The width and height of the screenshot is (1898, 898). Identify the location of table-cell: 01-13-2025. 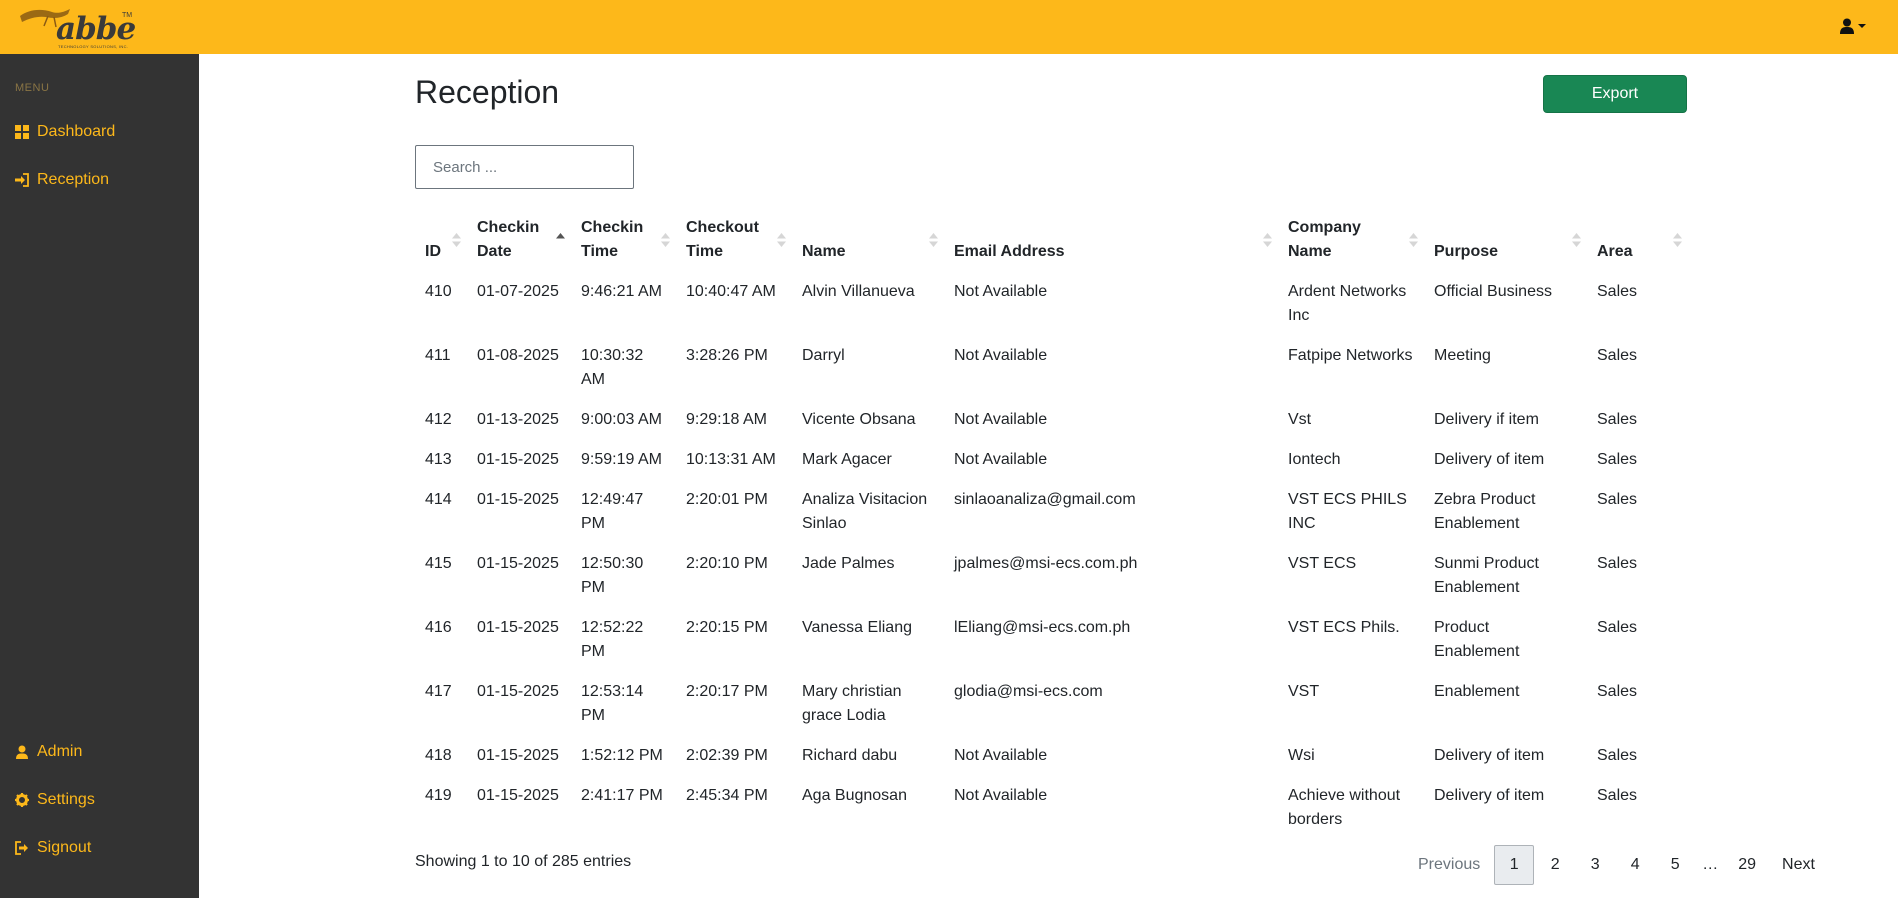
(518, 419).